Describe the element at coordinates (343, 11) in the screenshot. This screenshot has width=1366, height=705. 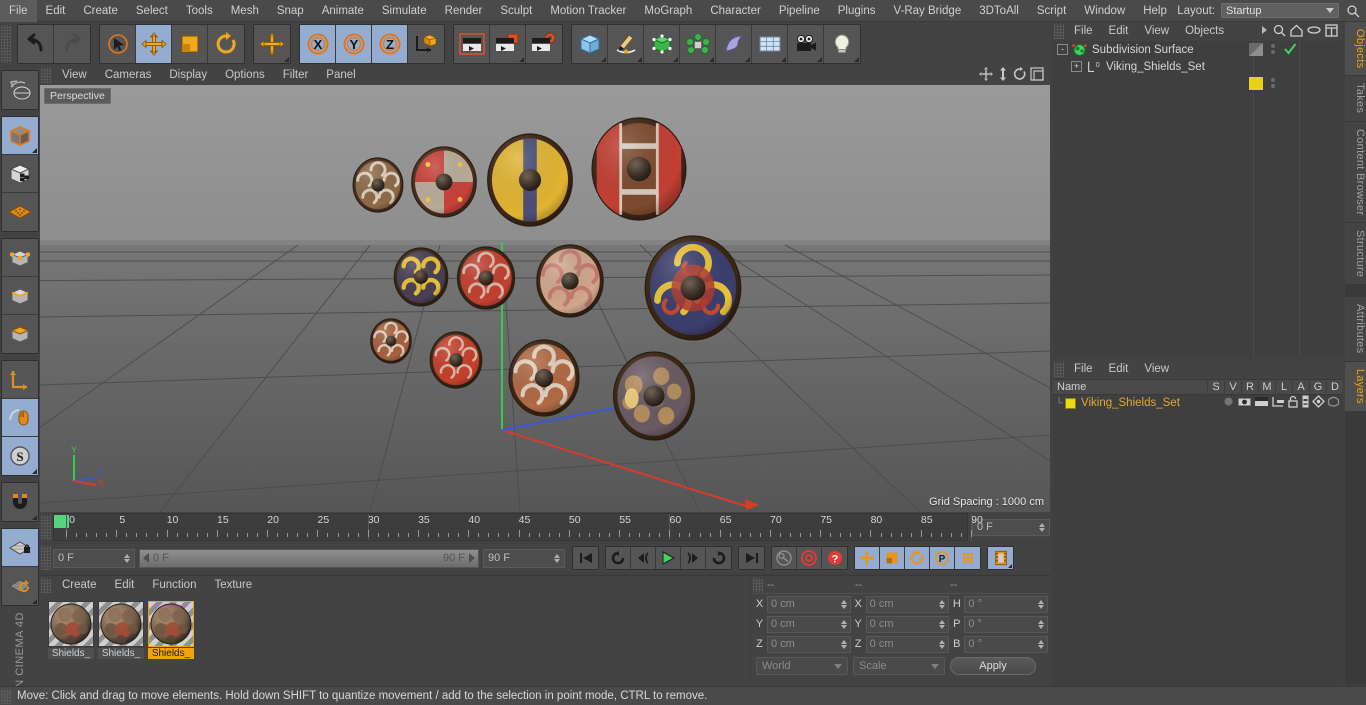
I see `menu-item-animate: Animate` at that location.